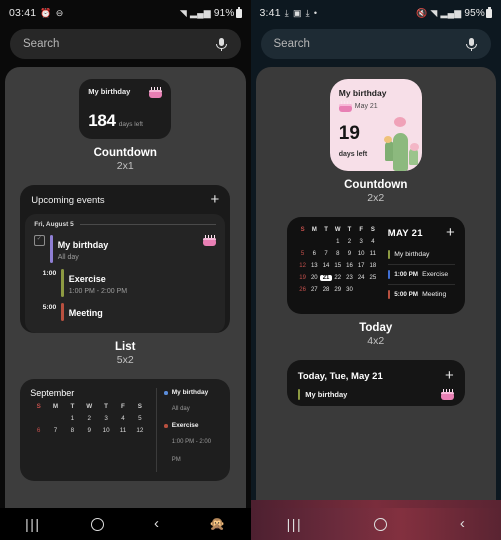 The height and width of the screenshot is (540, 501). What do you see at coordinates (89, 406) in the screenshot?
I see `weekday-label: W` at bounding box center [89, 406].